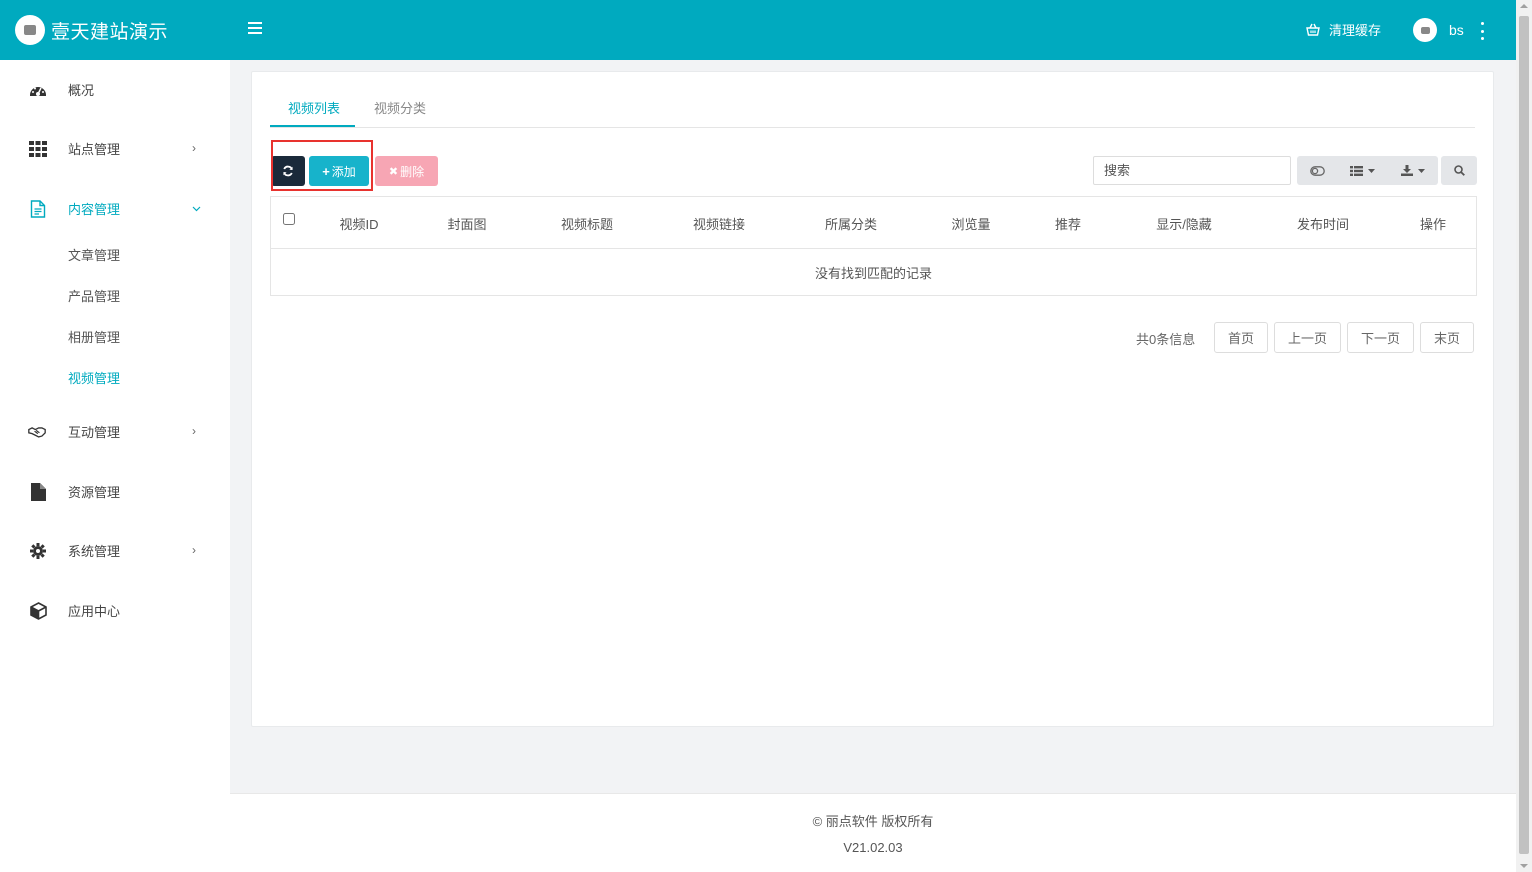 The width and height of the screenshot is (1532, 872). Describe the element at coordinates (1524, 866) in the screenshot. I see `scroll-down-icon` at that location.